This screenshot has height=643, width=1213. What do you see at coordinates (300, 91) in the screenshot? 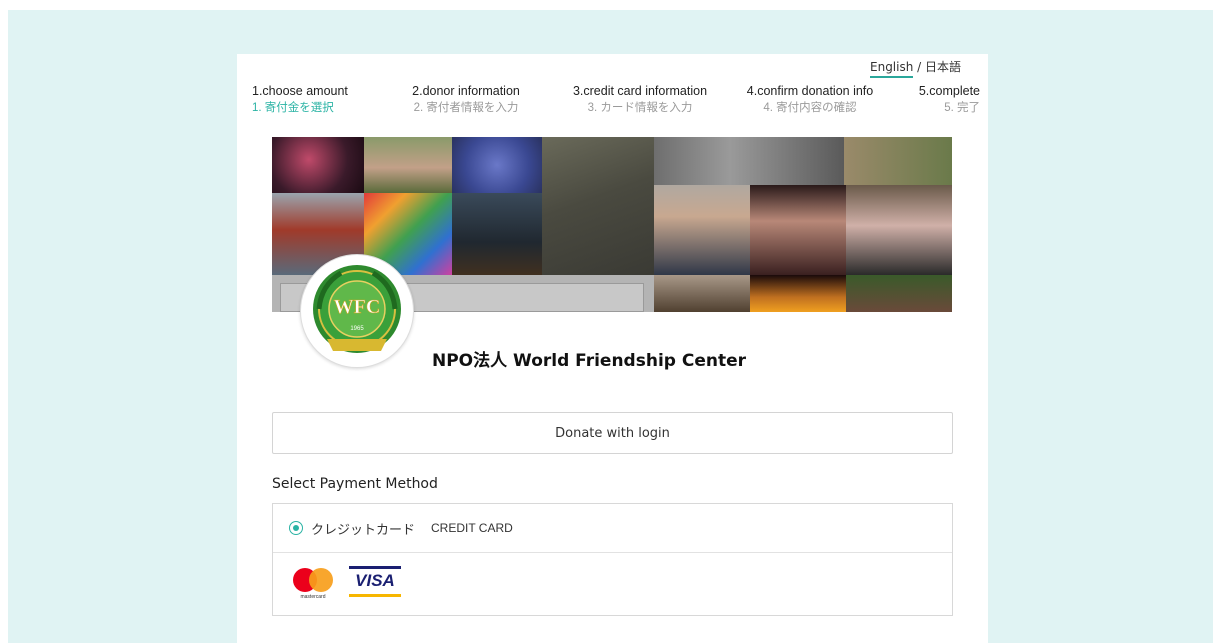
I see `step-label-en: 1.choose amount` at bounding box center [300, 91].